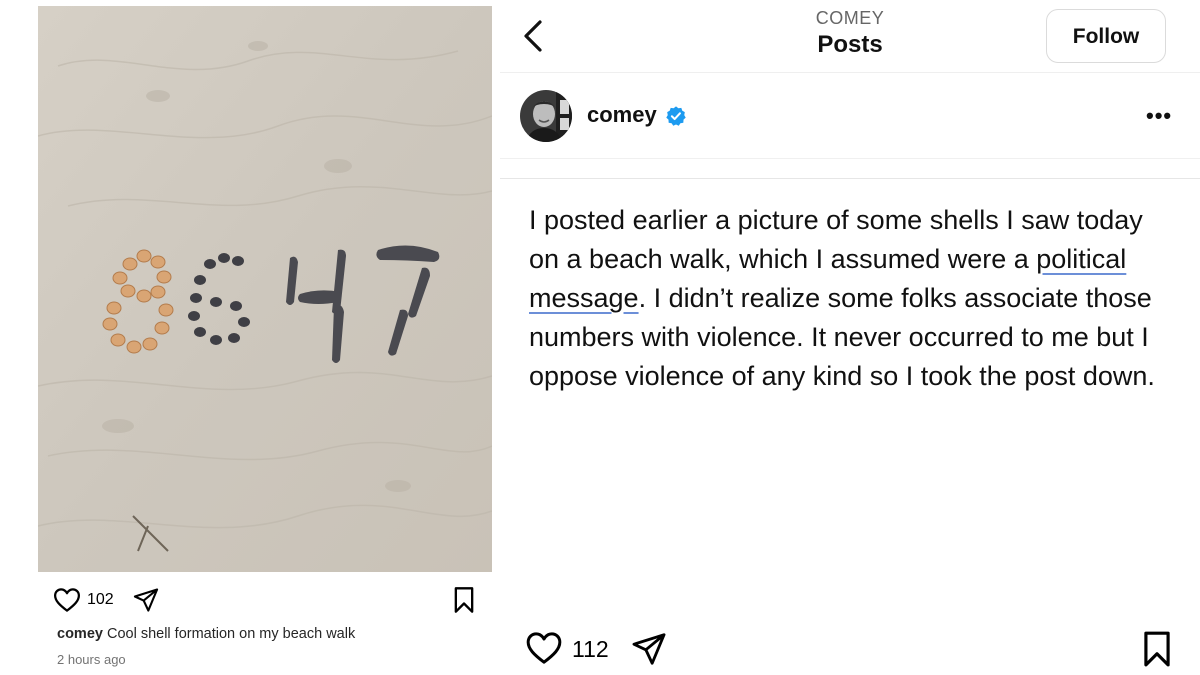  What do you see at coordinates (546, 116) in the screenshot?
I see `avatar` at bounding box center [546, 116].